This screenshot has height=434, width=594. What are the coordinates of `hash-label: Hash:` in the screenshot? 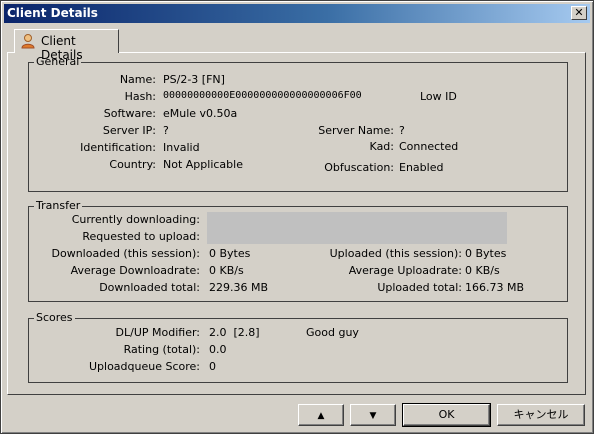 It's located at (140, 96).